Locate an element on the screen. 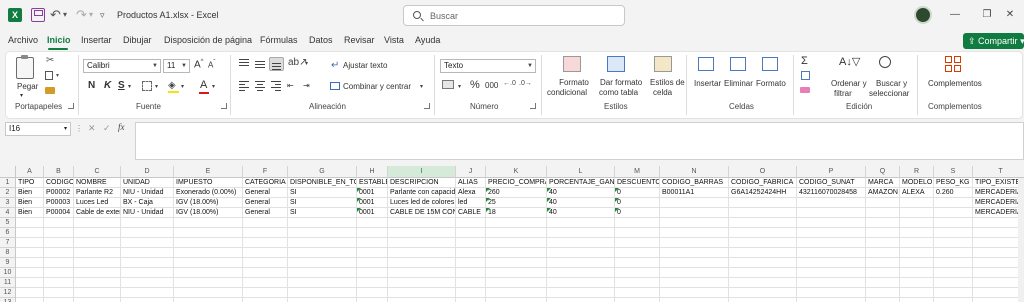 The width and height of the screenshot is (1024, 302). copy-icon is located at coordinates (49, 75).